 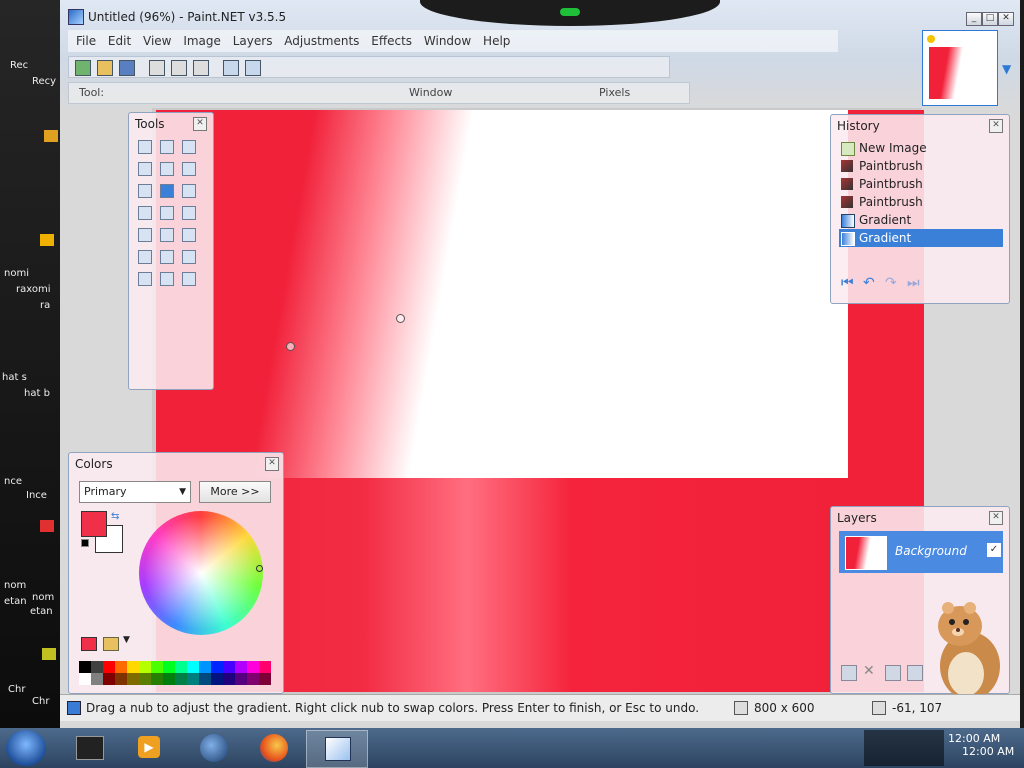 I want to click on open-file-icon, so click(x=105, y=68).